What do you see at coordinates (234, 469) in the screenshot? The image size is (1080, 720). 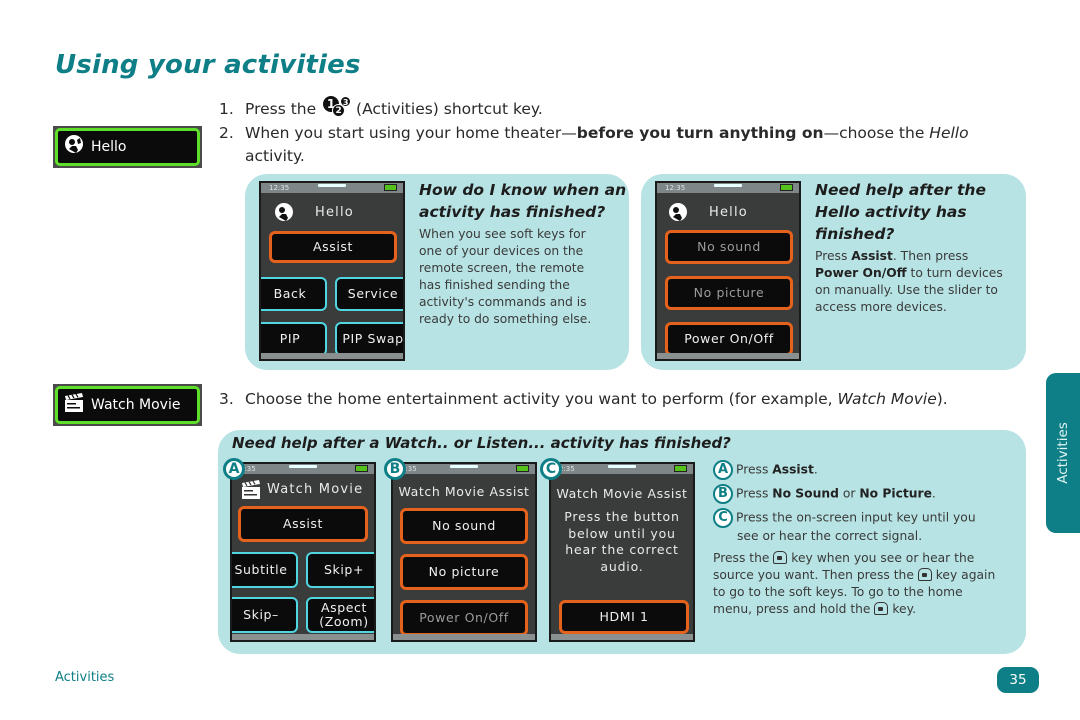 I see `badge-a: A` at bounding box center [234, 469].